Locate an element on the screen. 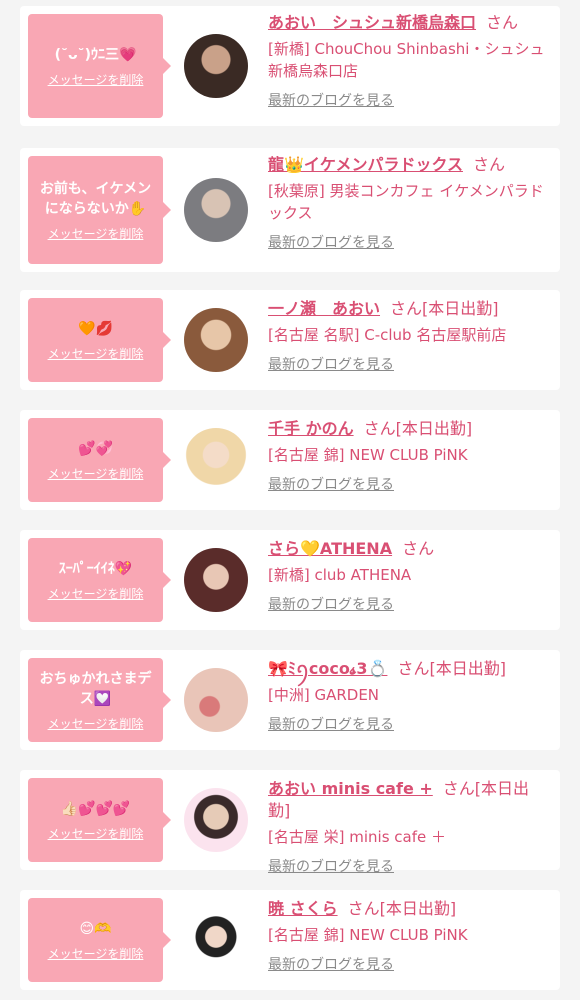 This screenshot has height=1000, width=580. shop-name: [新橋] club ATHENA is located at coordinates (340, 575).